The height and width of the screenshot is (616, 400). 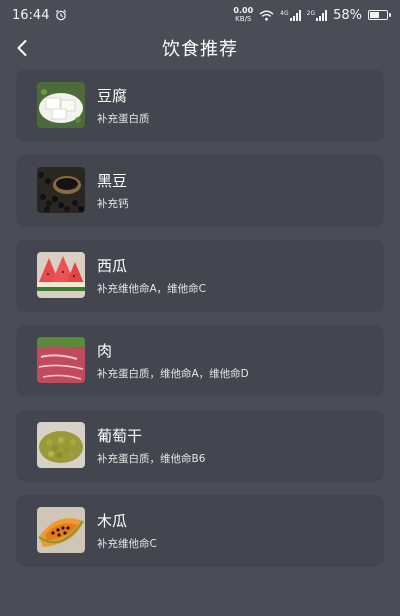 I want to click on back-button, so click(x=22, y=48).